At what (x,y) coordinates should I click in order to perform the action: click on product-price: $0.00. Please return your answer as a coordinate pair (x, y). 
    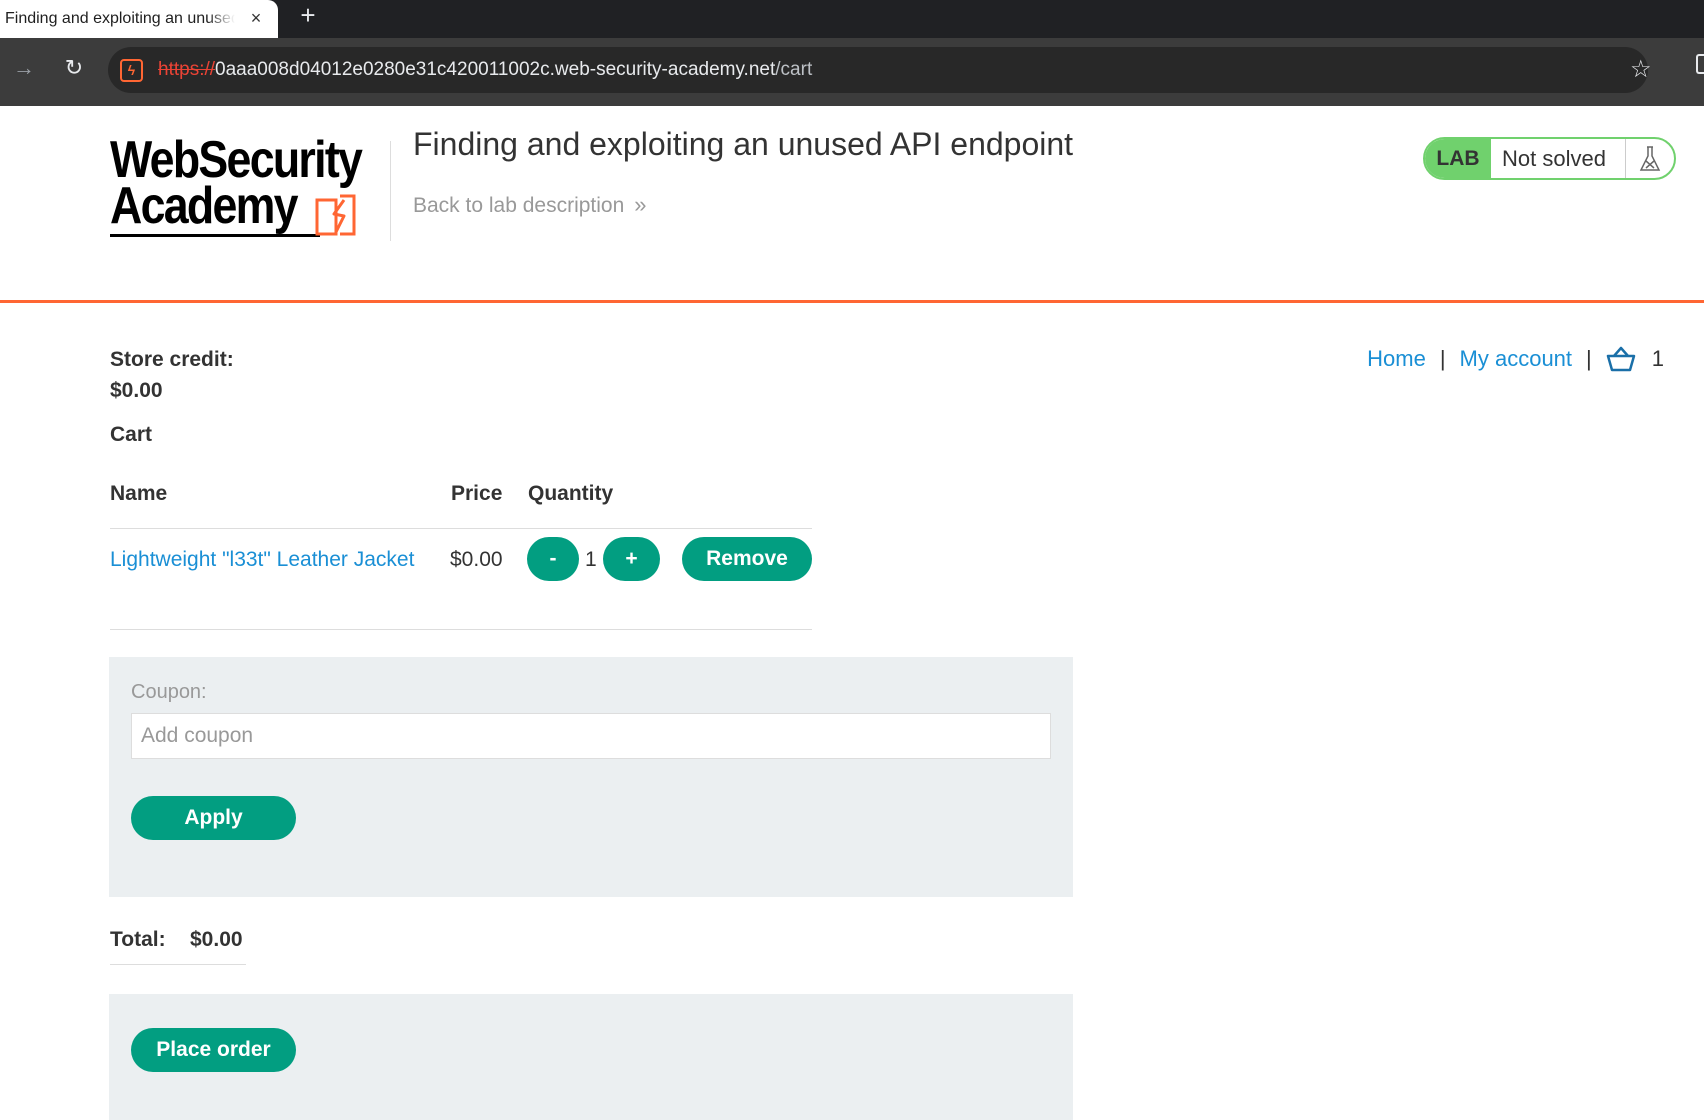
    Looking at the image, I should click on (476, 559).